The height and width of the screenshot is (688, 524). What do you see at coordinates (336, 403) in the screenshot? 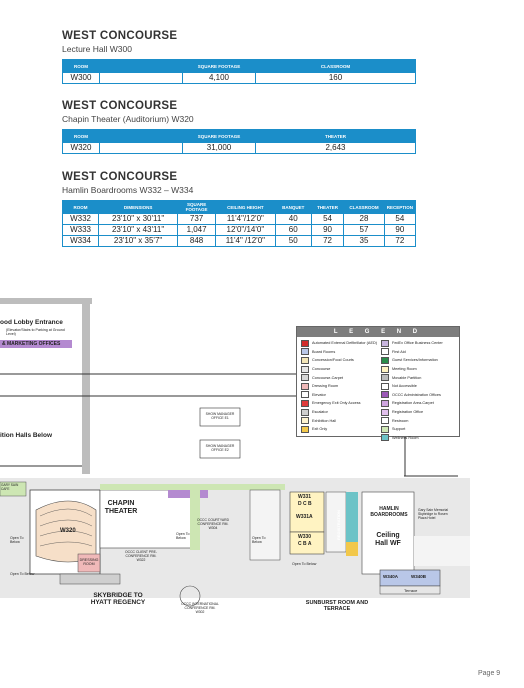
I see `legend-label: Emergency Exit Only Access` at bounding box center [336, 403].